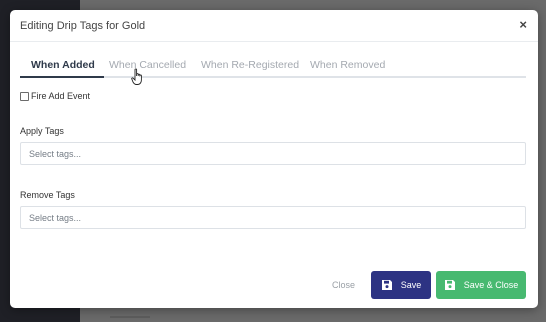 This screenshot has height=322, width=546. I want to click on save-button-label: Save, so click(411, 285).